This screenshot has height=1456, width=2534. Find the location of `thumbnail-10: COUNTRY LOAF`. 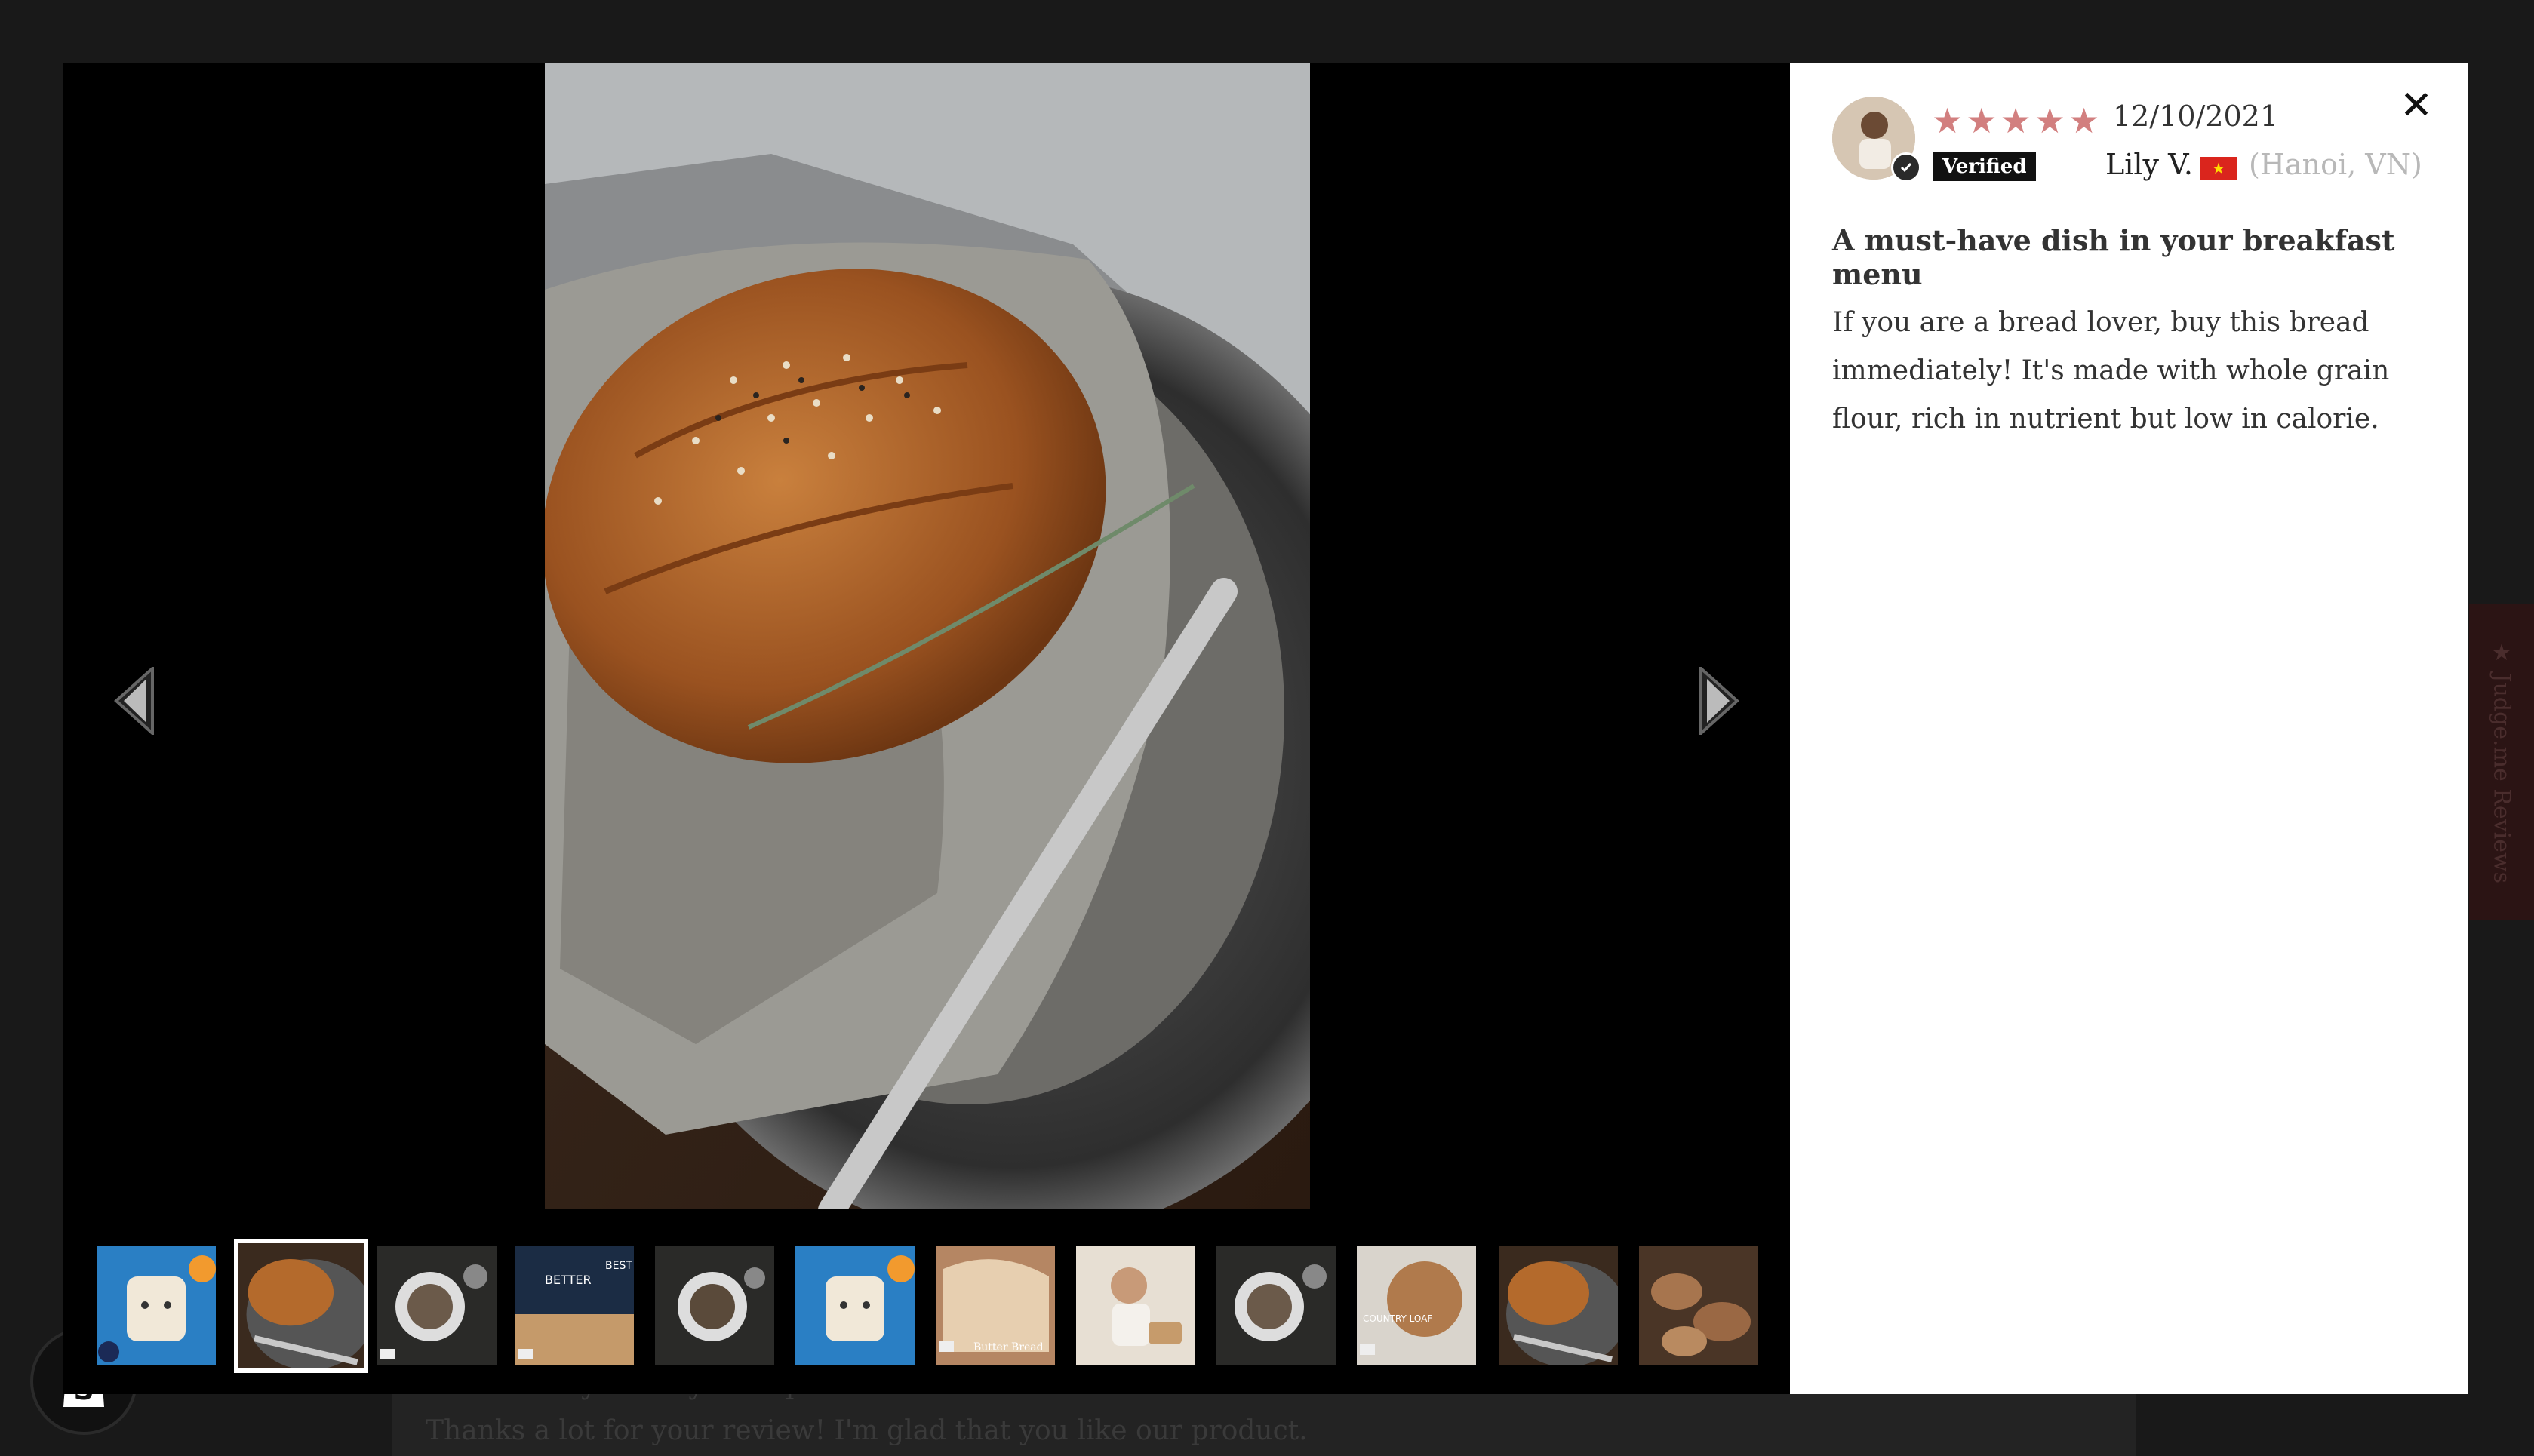

thumbnail-10: COUNTRY LOAF is located at coordinates (1416, 1305).